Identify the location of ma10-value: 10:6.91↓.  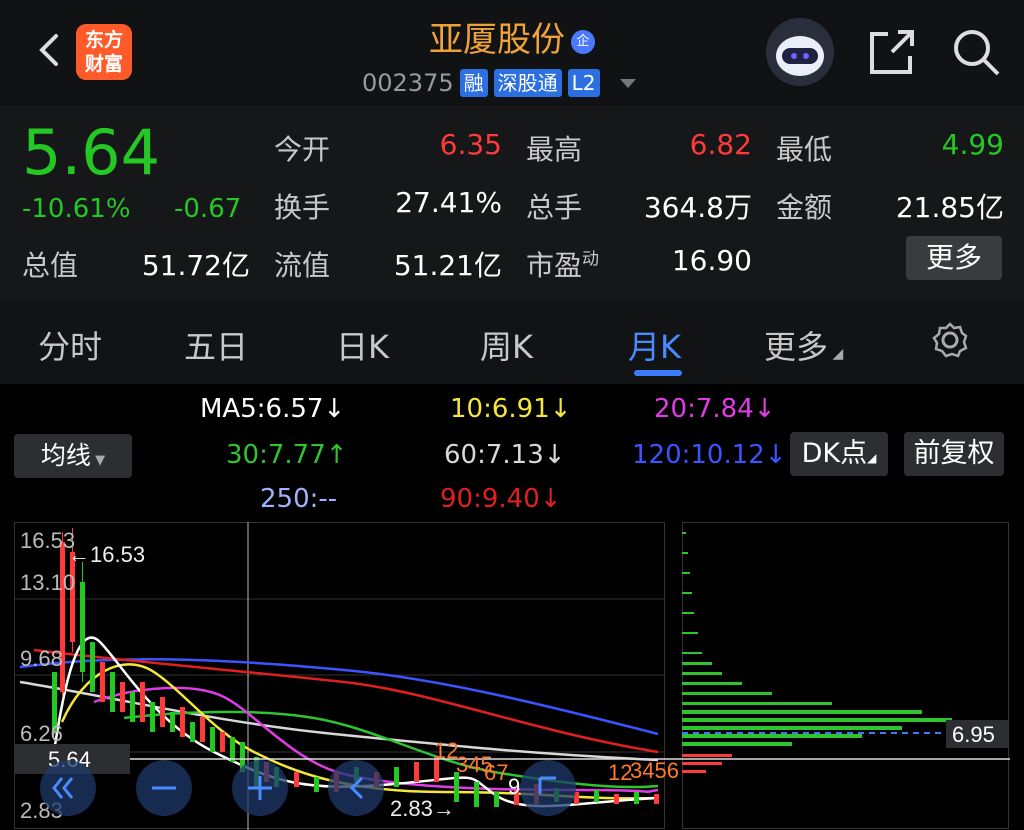
(511, 409).